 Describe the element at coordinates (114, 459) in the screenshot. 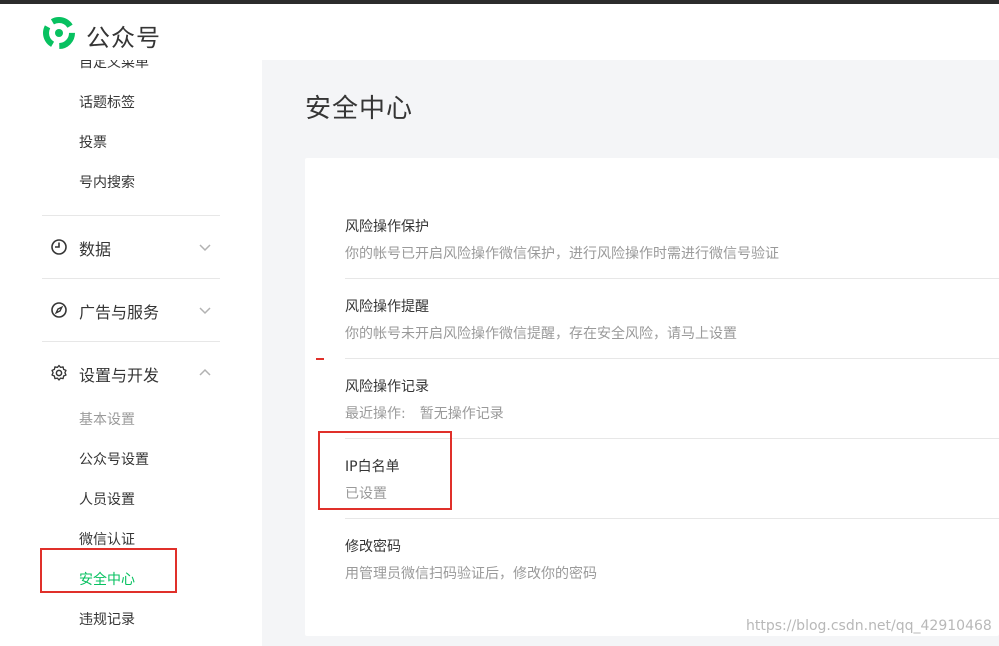

I see `sidebar-item-account-settings: 公众号设置` at that location.